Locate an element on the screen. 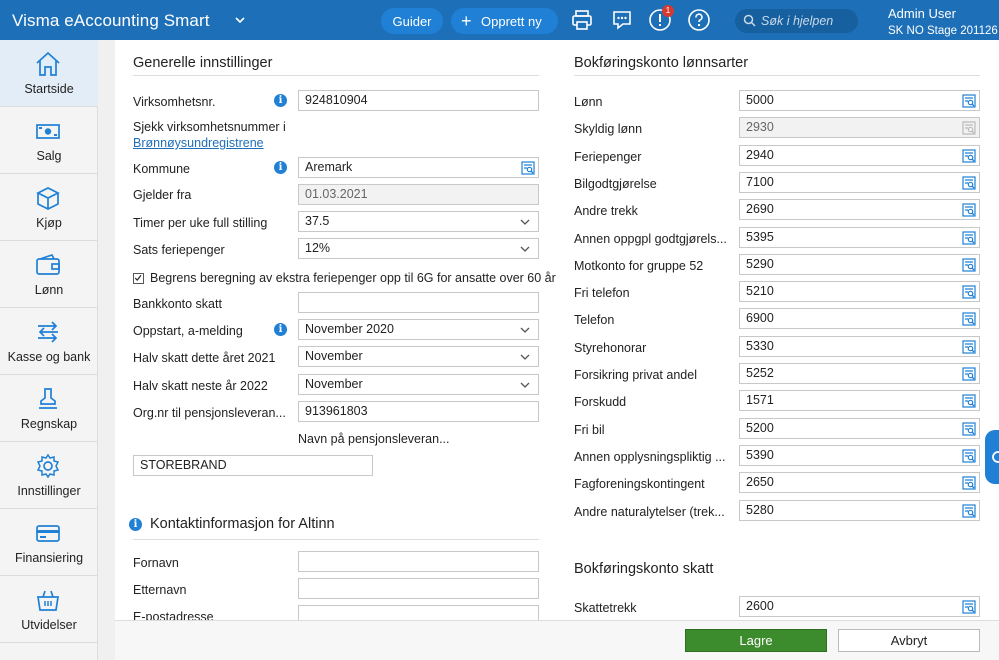 The image size is (999, 660). kommune-field: Aremark is located at coordinates (418, 167).